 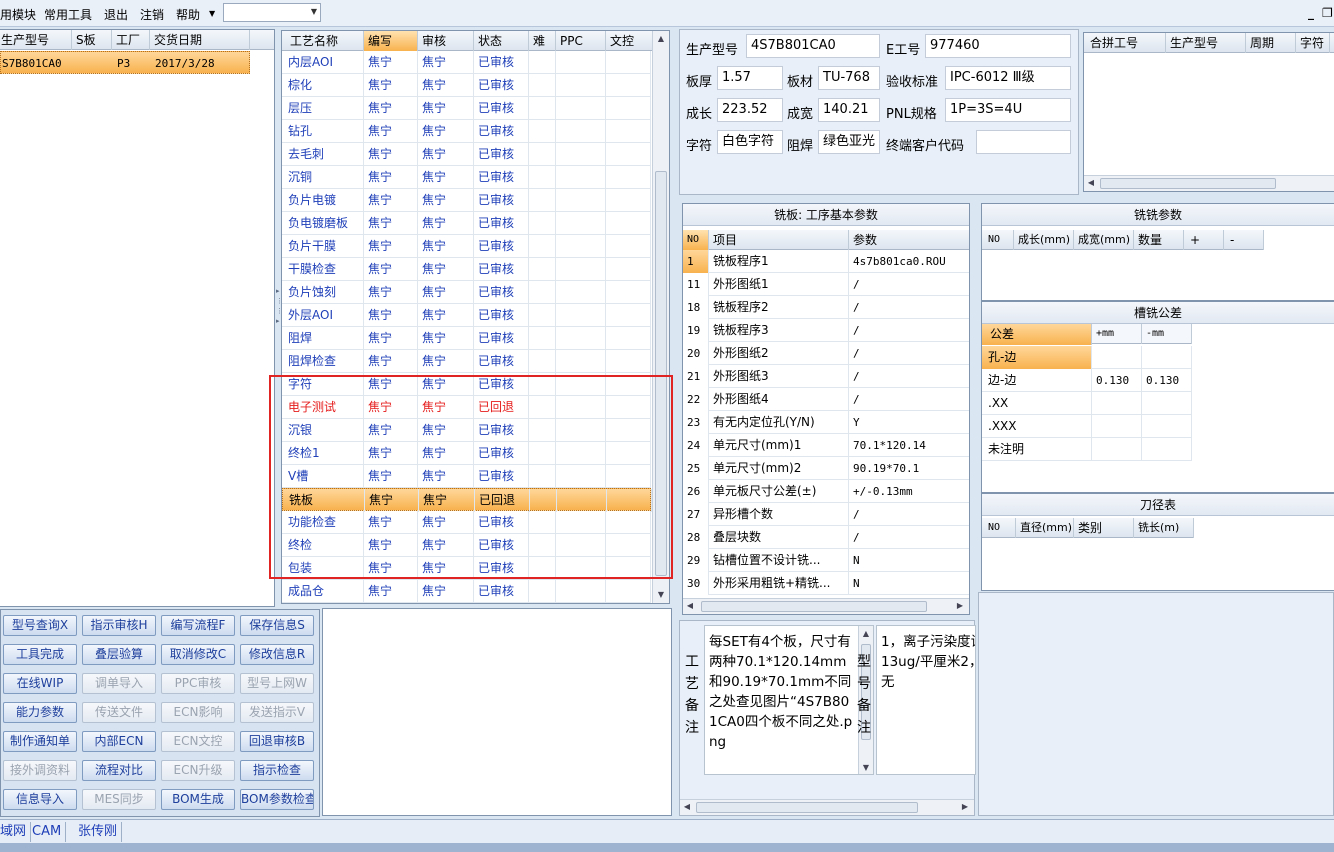 What do you see at coordinates (119, 770) in the screenshot?
I see `action-button: 流程对比` at bounding box center [119, 770].